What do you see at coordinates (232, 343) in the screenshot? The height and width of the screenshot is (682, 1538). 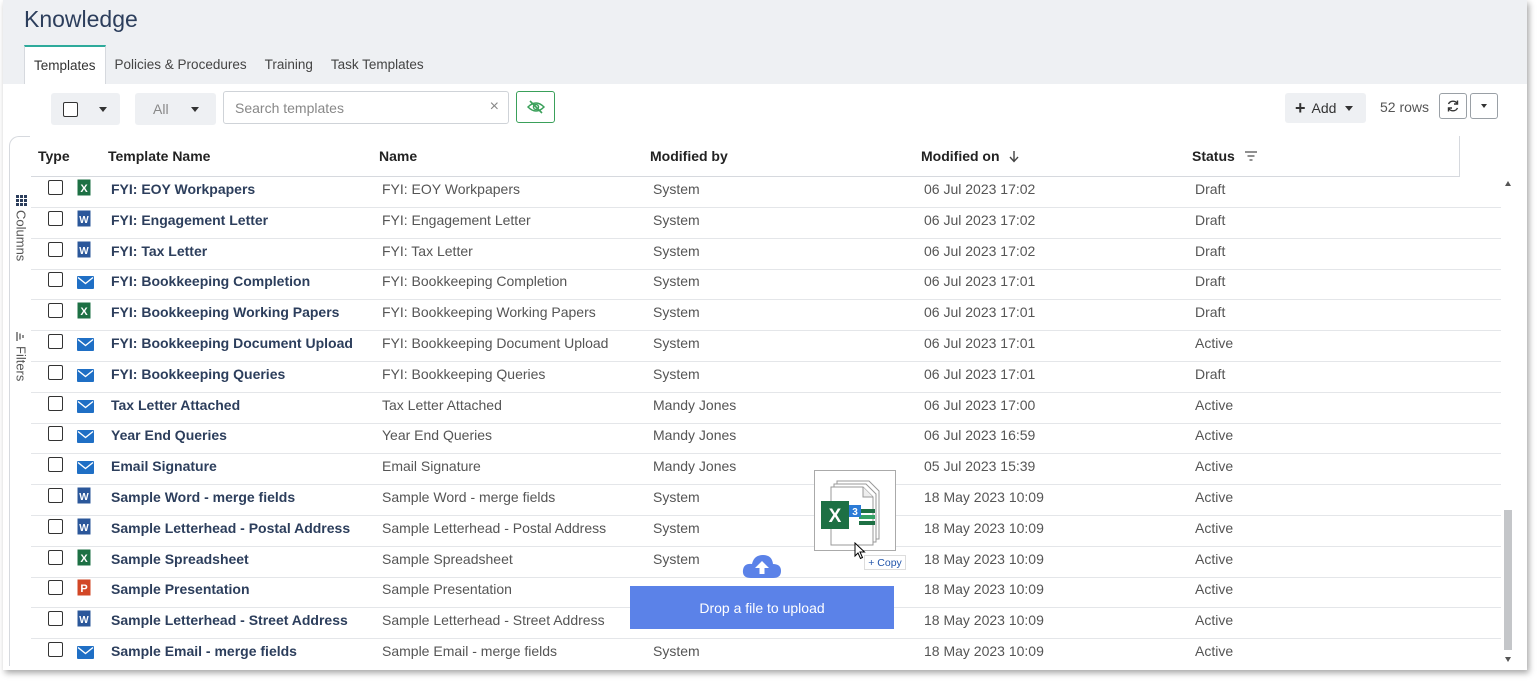 I see `template-name-link: FYI: Bookkeeping Document Upload` at bounding box center [232, 343].